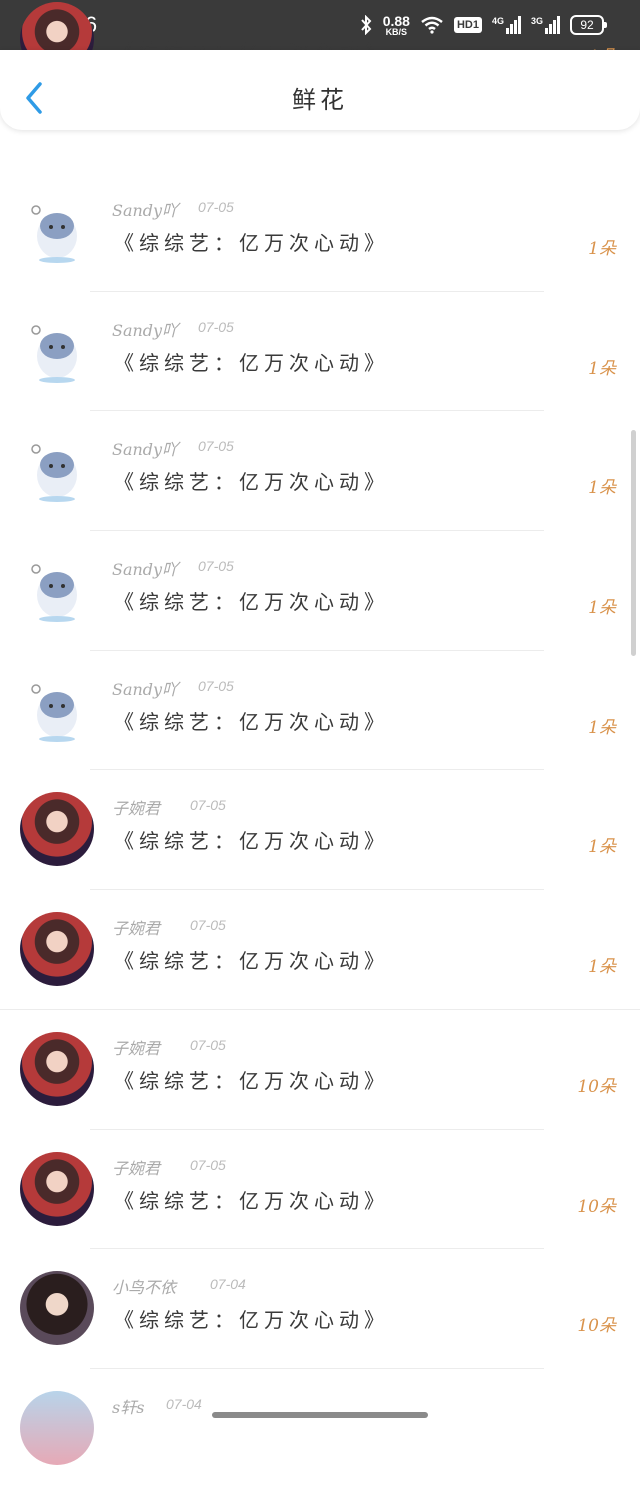 The image size is (640, 1489). I want to click on header: 鲜花, so click(320, 90).